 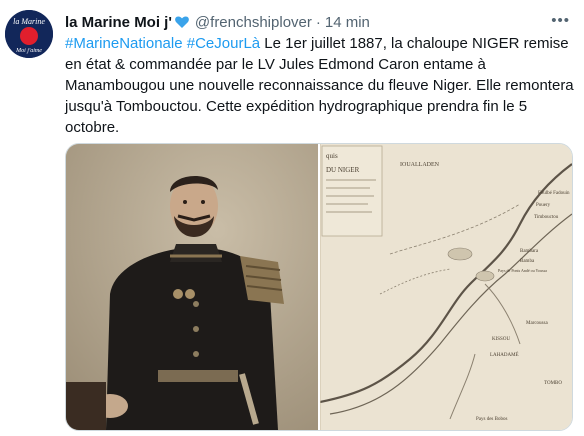 I want to click on map-label-fadouin: Foulbé Fadouin, so click(x=554, y=193).